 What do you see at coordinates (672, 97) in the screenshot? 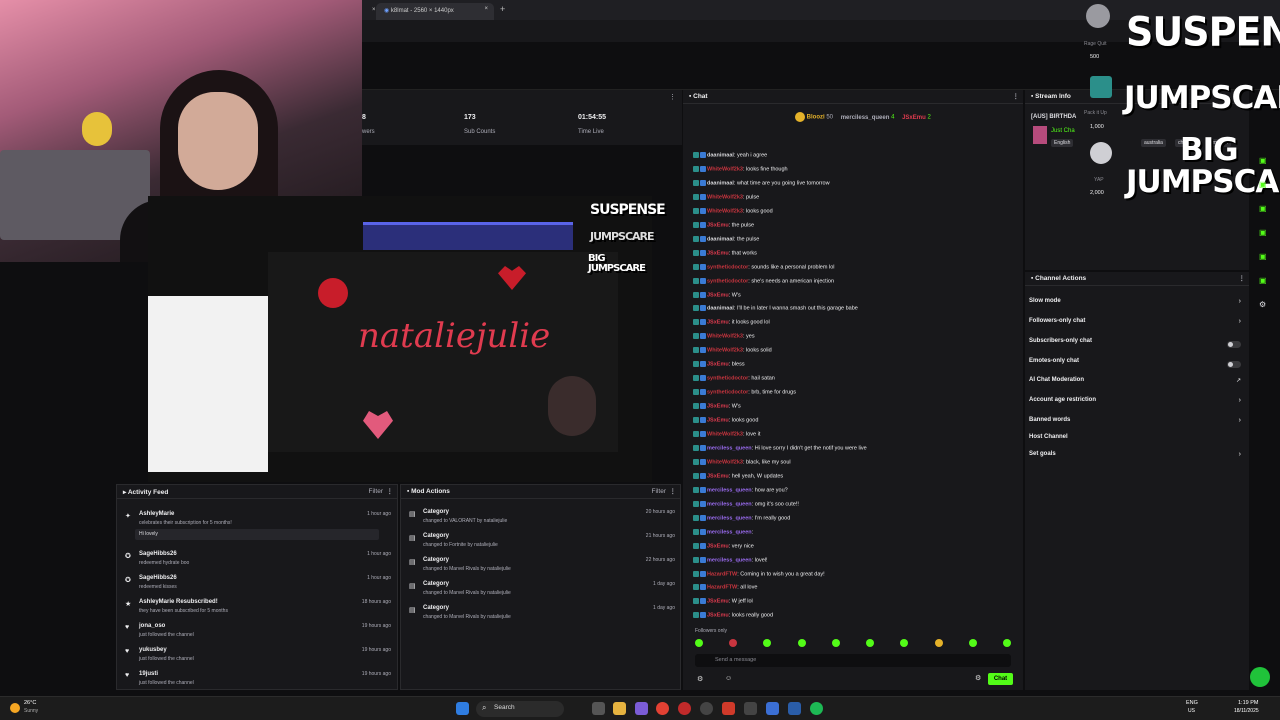
I see `stats-menu-icon: ⋮` at bounding box center [672, 97].